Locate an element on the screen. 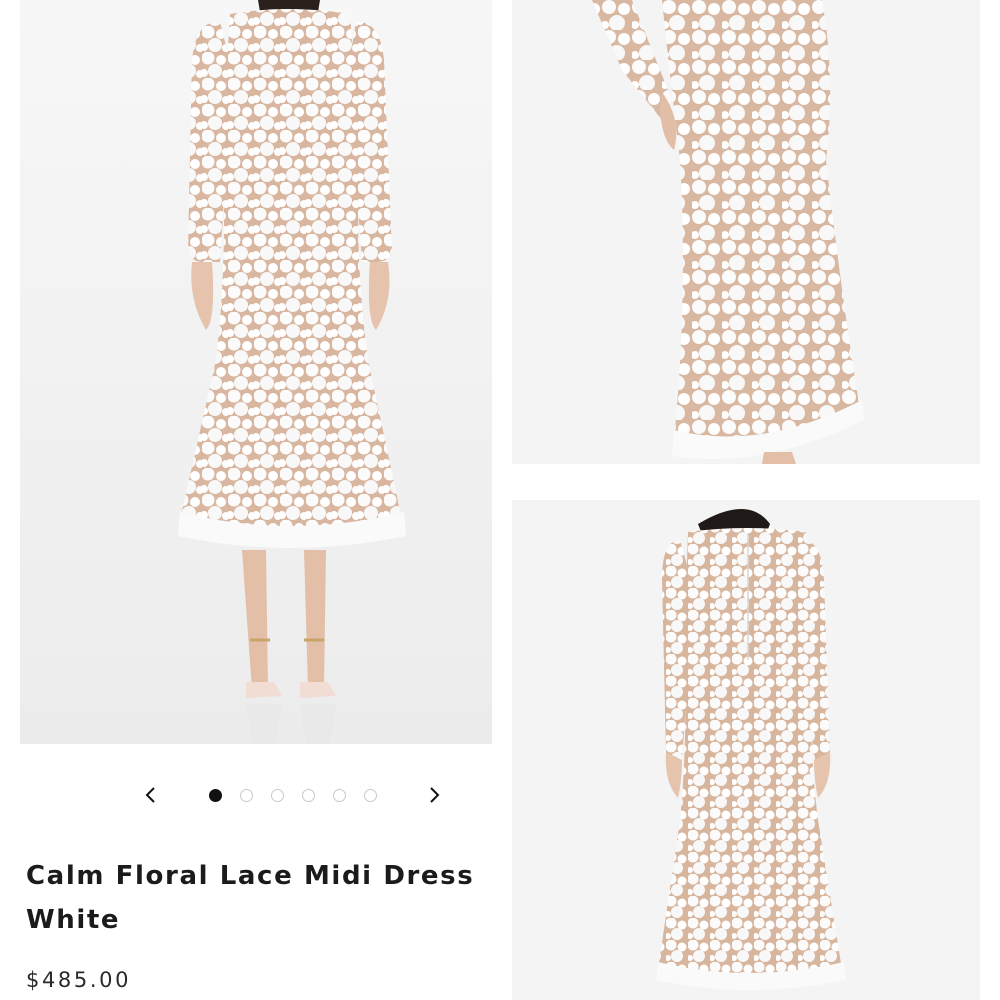 This screenshot has width=1000, height=1000. product-title: Calm Floral Lace Midi Dress White is located at coordinates (261, 898).